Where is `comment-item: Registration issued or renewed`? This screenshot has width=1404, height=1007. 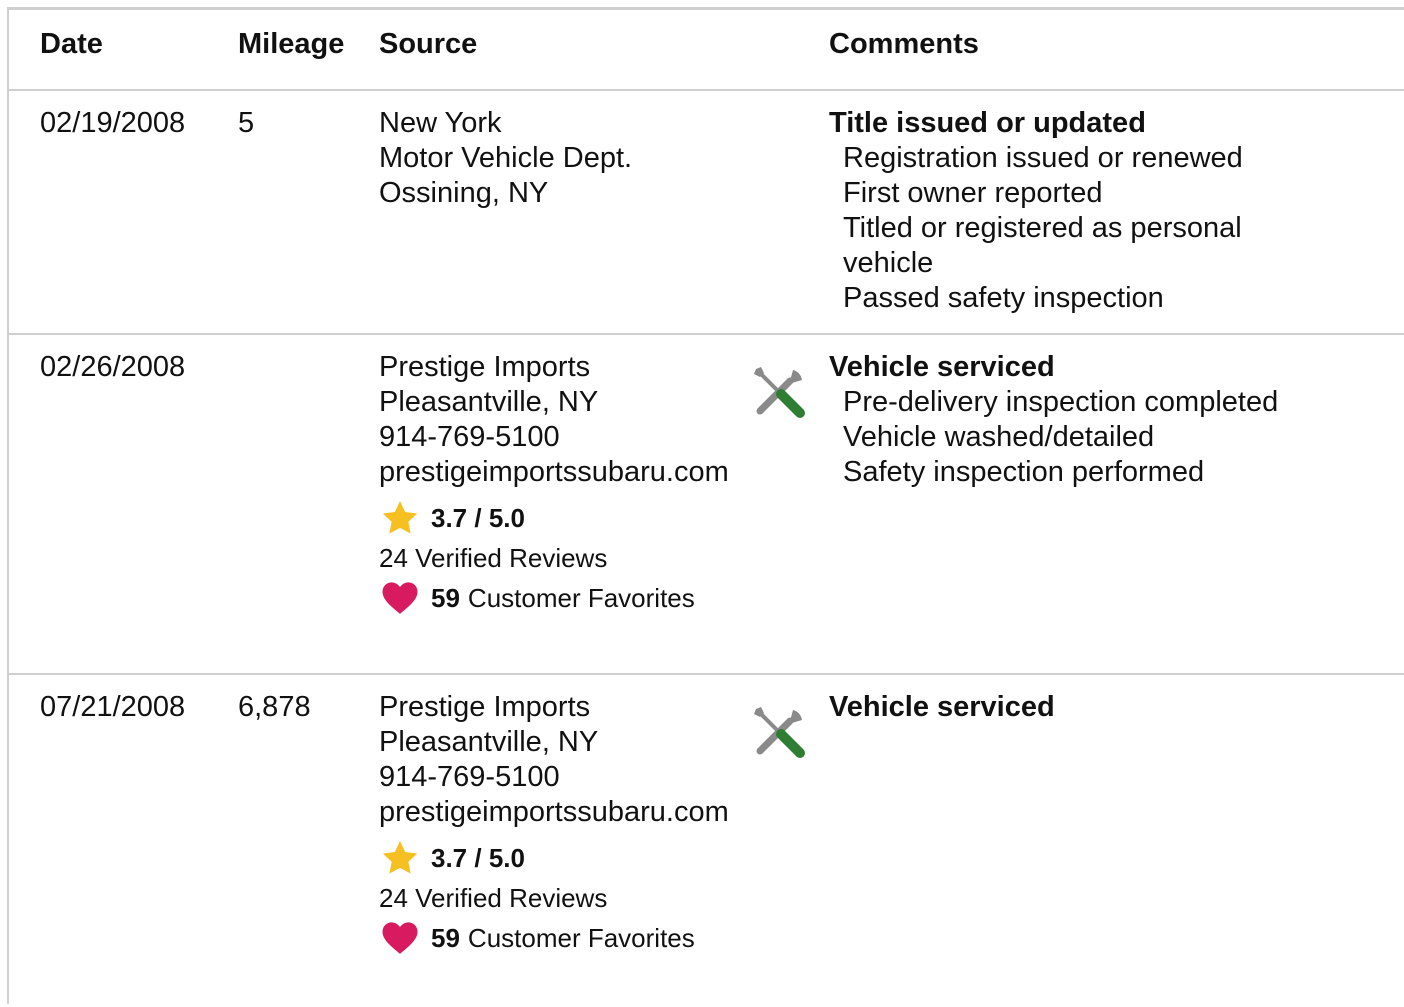 comment-item: Registration issued or renewed is located at coordinates (1043, 158).